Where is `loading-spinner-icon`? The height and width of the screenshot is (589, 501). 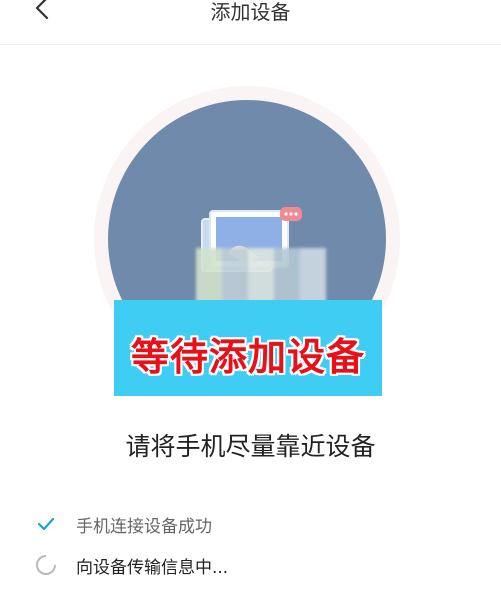 loading-spinner-icon is located at coordinates (46, 565).